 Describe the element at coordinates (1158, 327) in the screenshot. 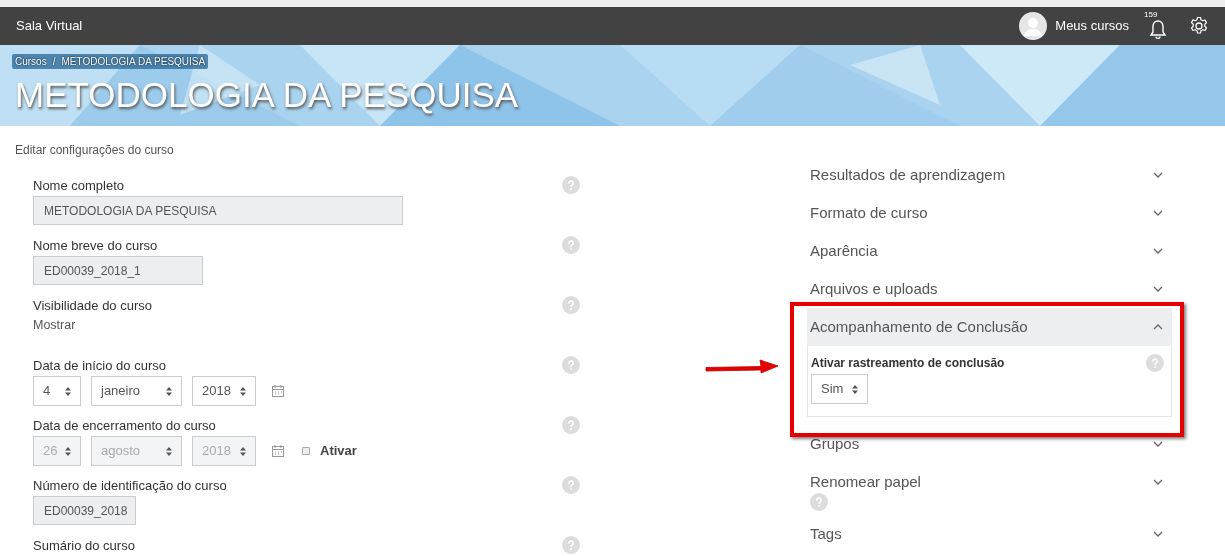

I see `collapse-icon` at that location.